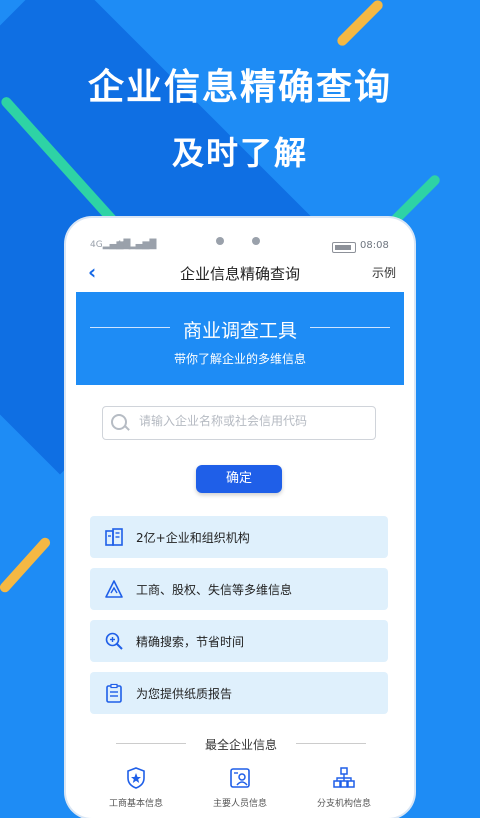  I want to click on clipboard-icon, so click(114, 693).